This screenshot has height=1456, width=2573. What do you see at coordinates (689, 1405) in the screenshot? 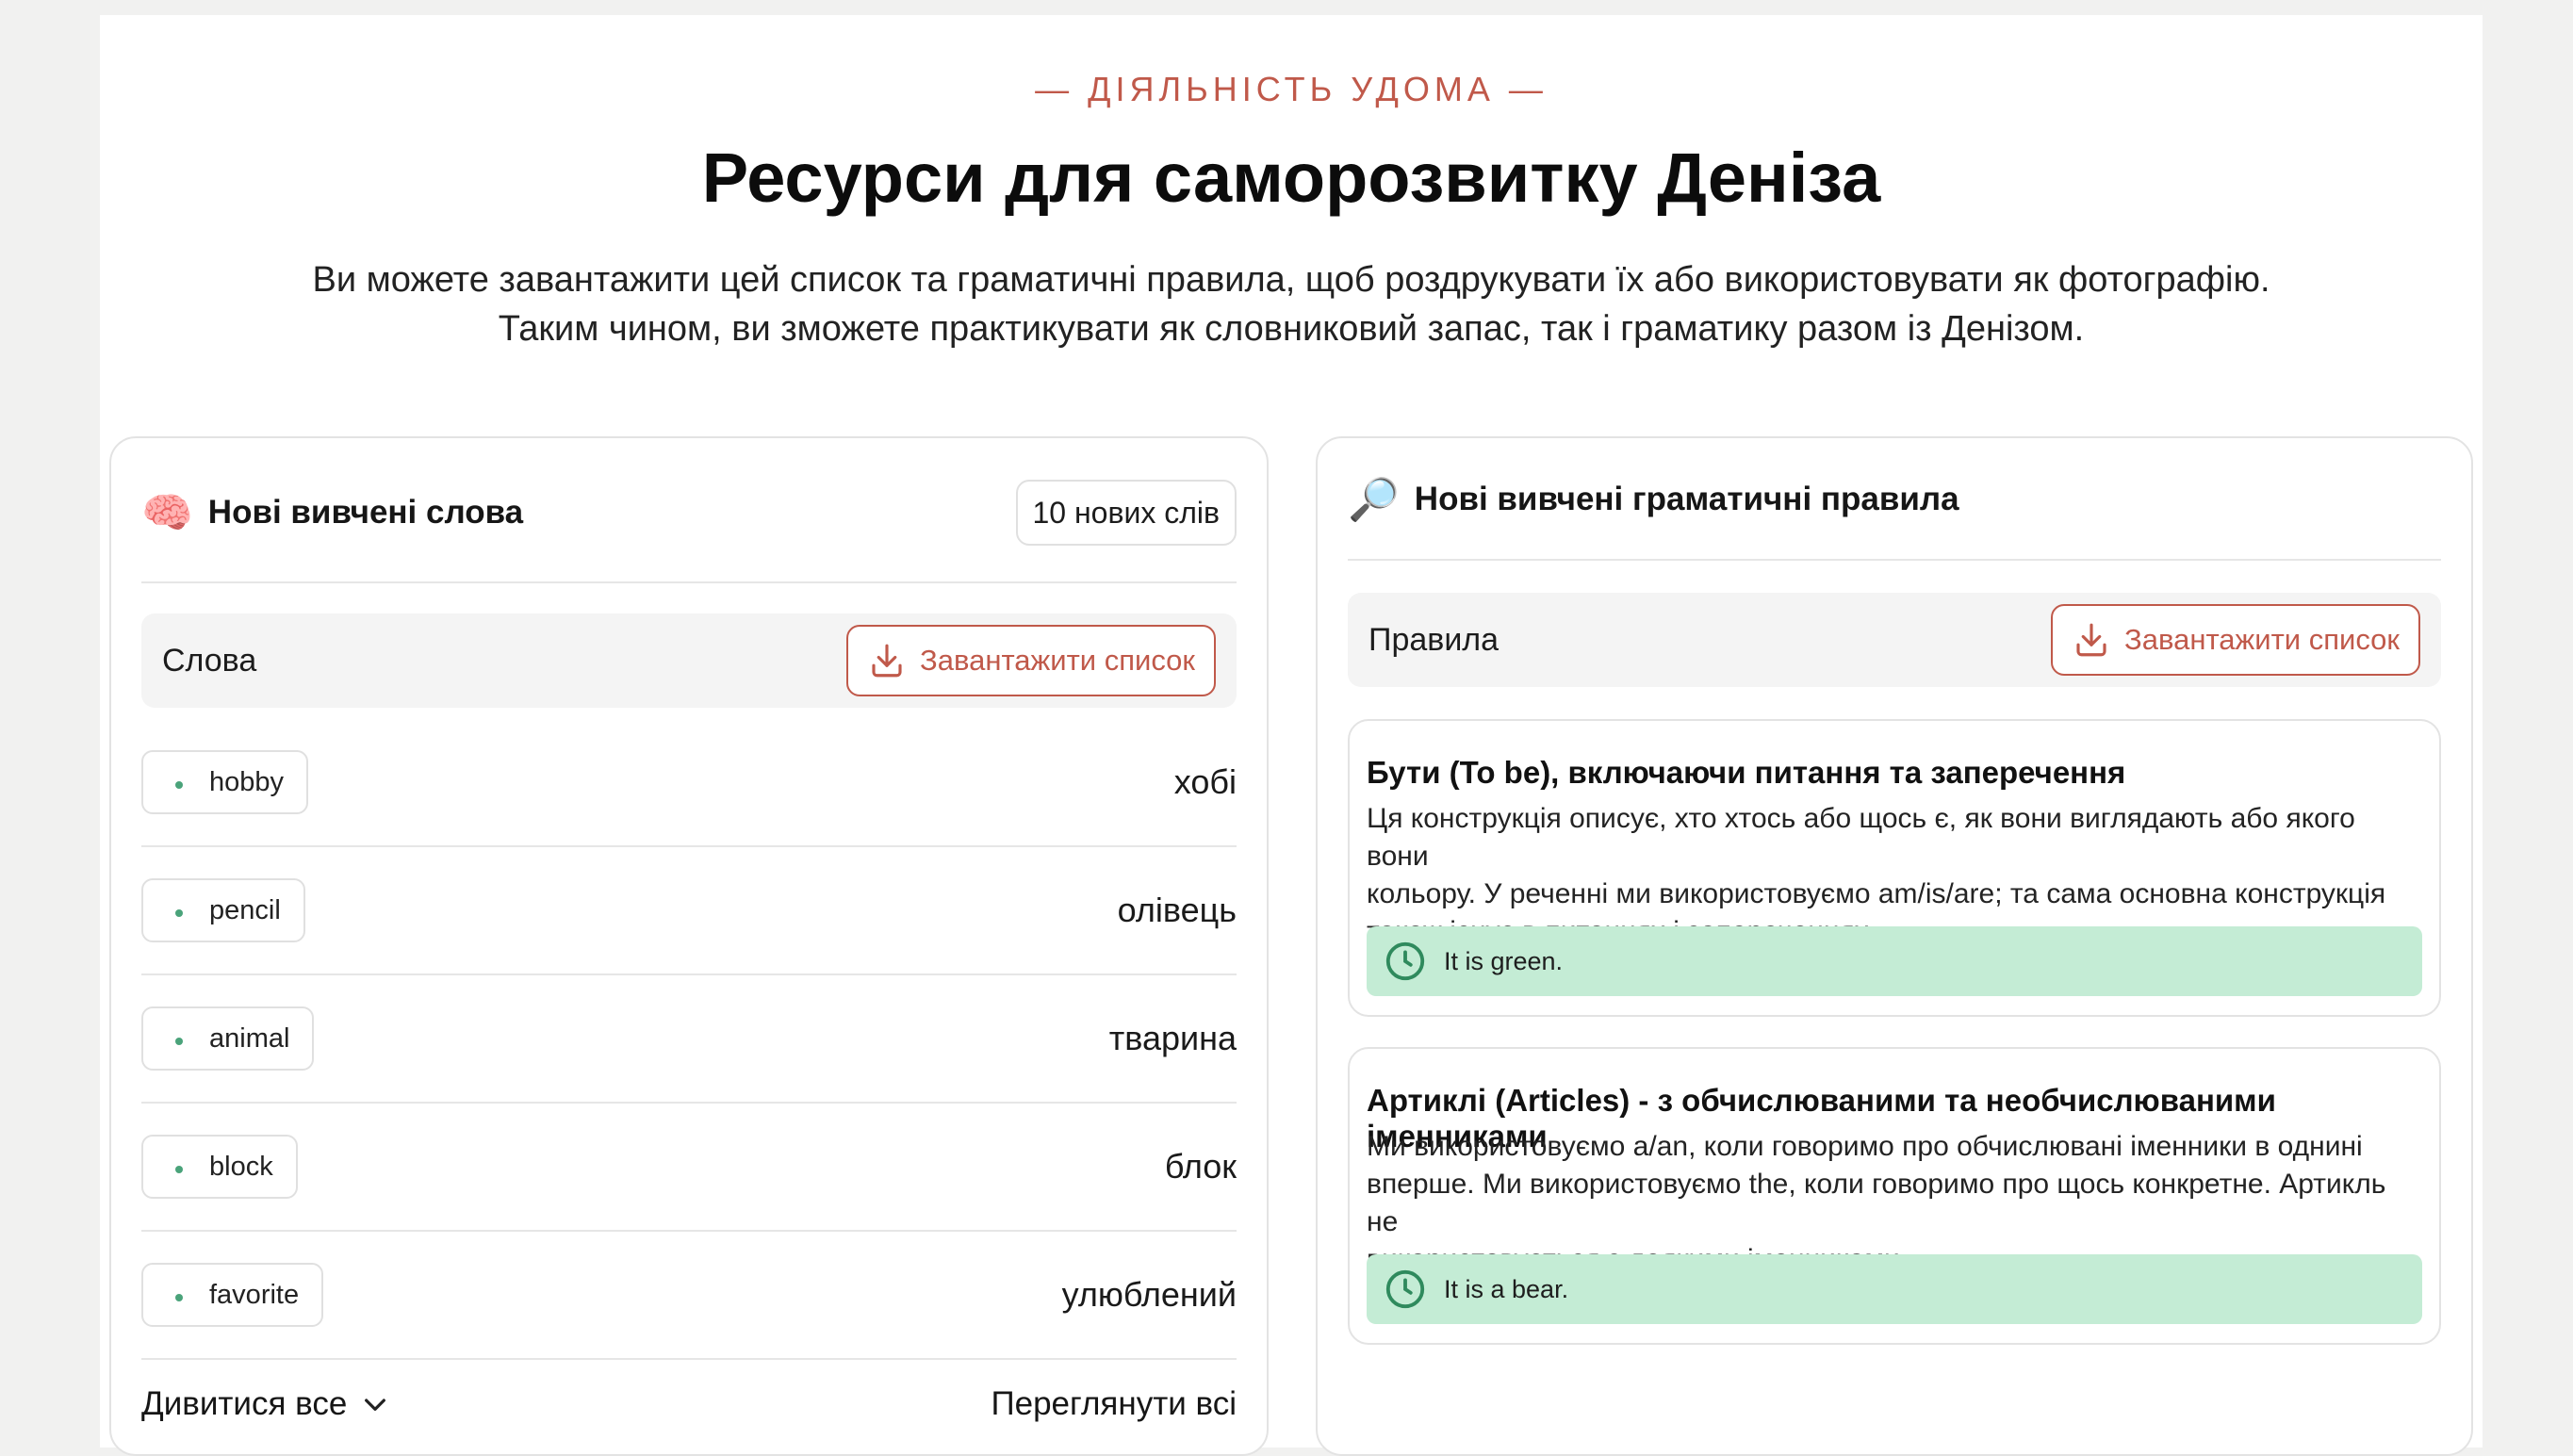
I see `words-card-footer: Дивитися все Переглянути всі` at bounding box center [689, 1405].